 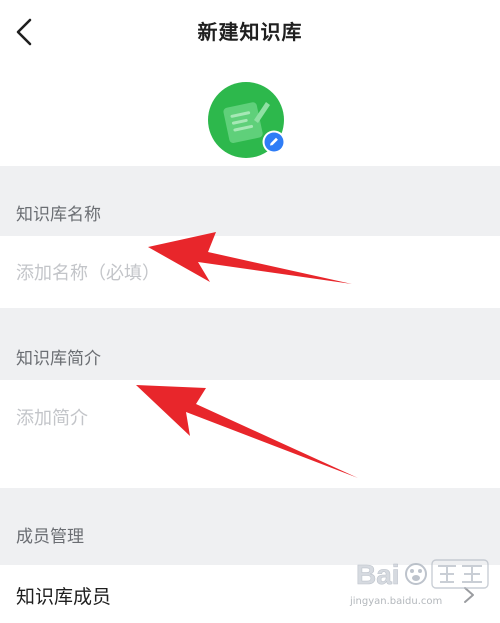 What do you see at coordinates (58, 215) in the screenshot?
I see `name-section-label: 知识库名称` at bounding box center [58, 215].